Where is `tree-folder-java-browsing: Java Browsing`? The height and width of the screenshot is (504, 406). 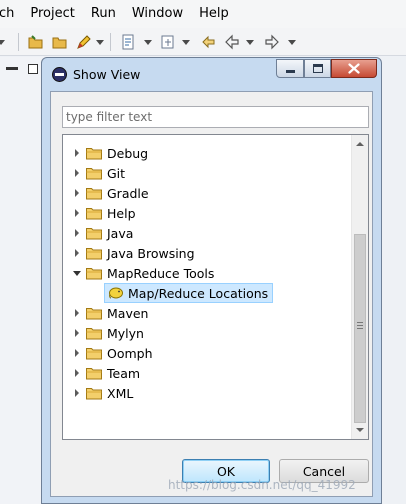
tree-folder-java-browsing: Java Browsing is located at coordinates (133, 253).